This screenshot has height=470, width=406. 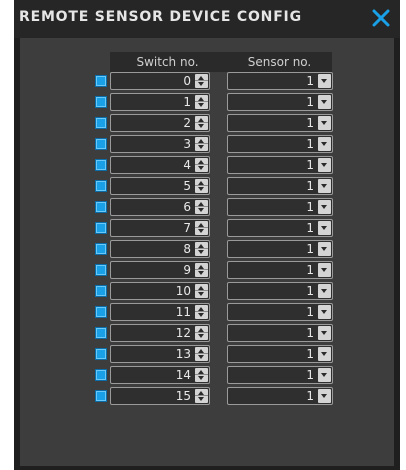 I want to click on close-button, so click(x=381, y=18).